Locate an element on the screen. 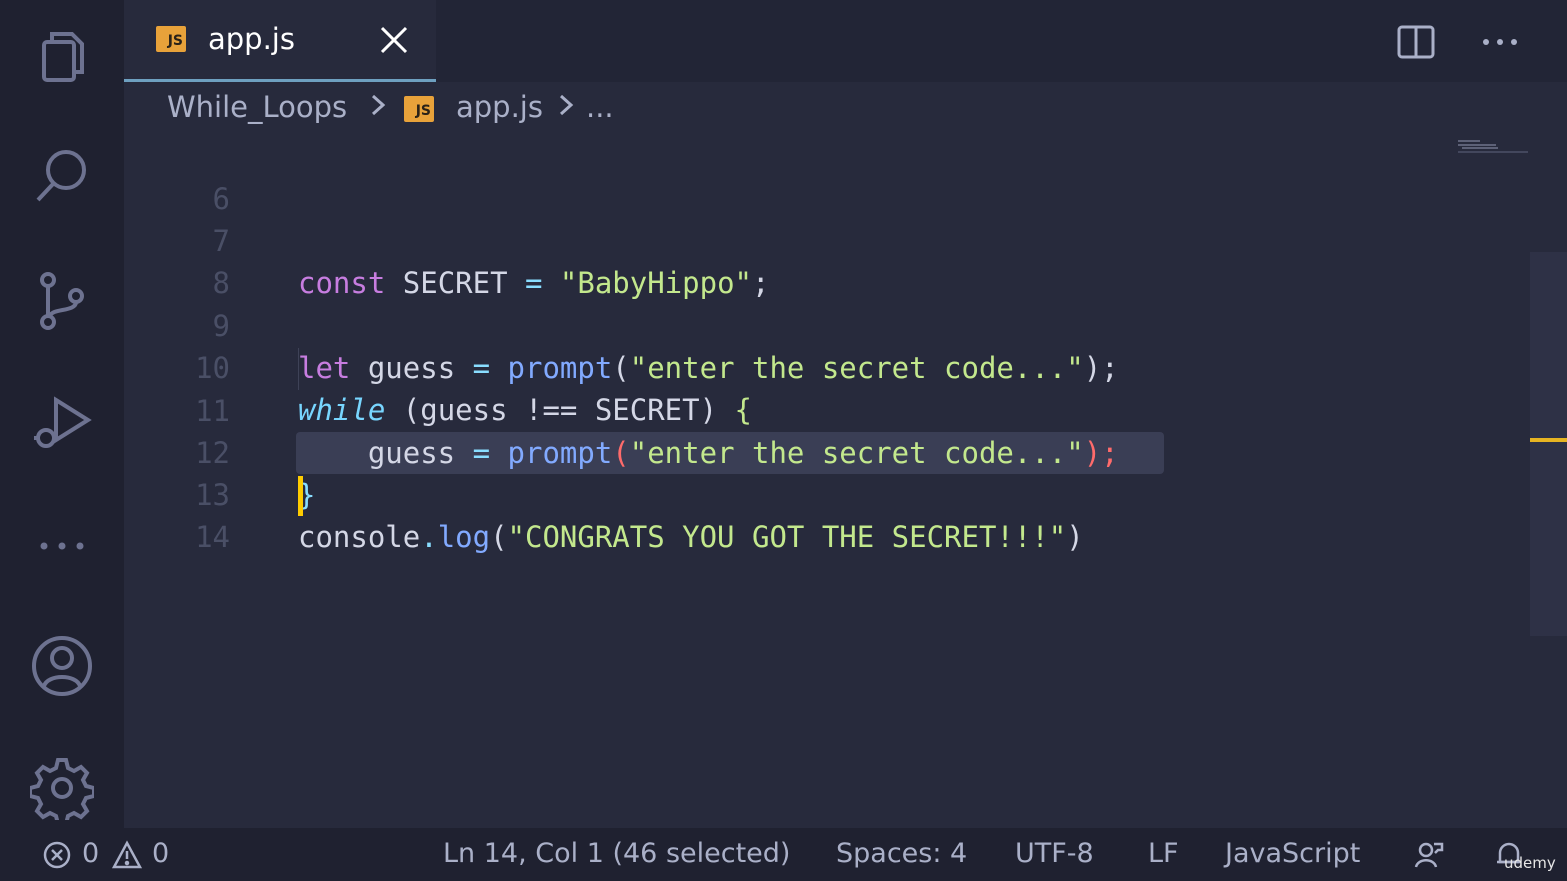  more-icon is located at coordinates (62, 544).